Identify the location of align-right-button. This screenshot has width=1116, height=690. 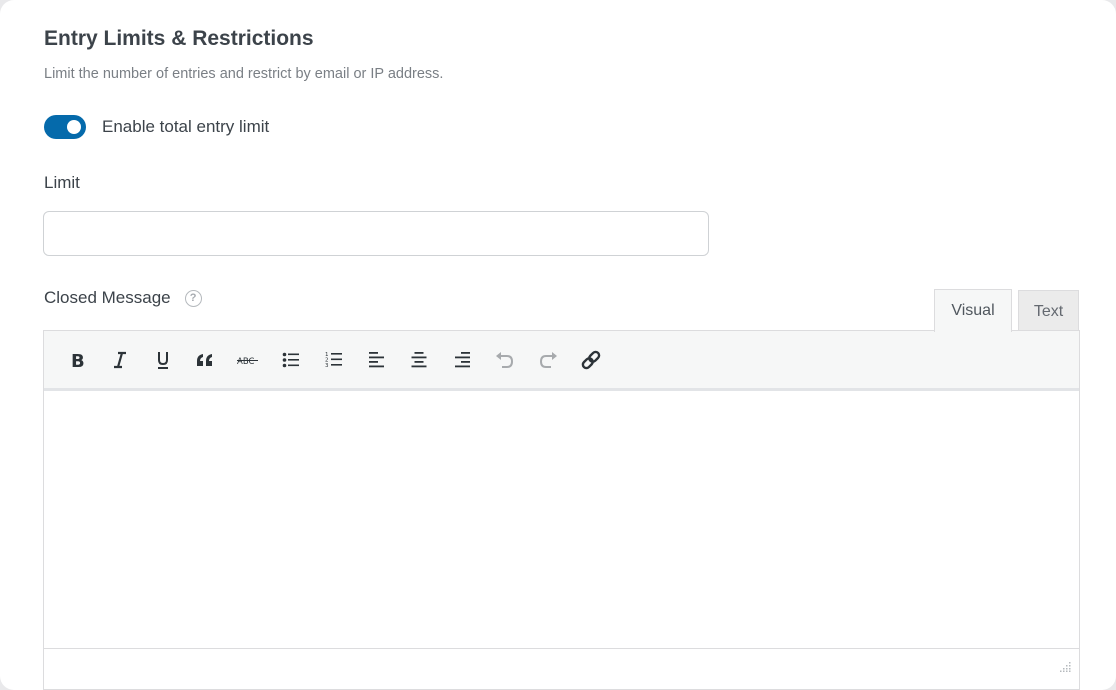
(462, 360).